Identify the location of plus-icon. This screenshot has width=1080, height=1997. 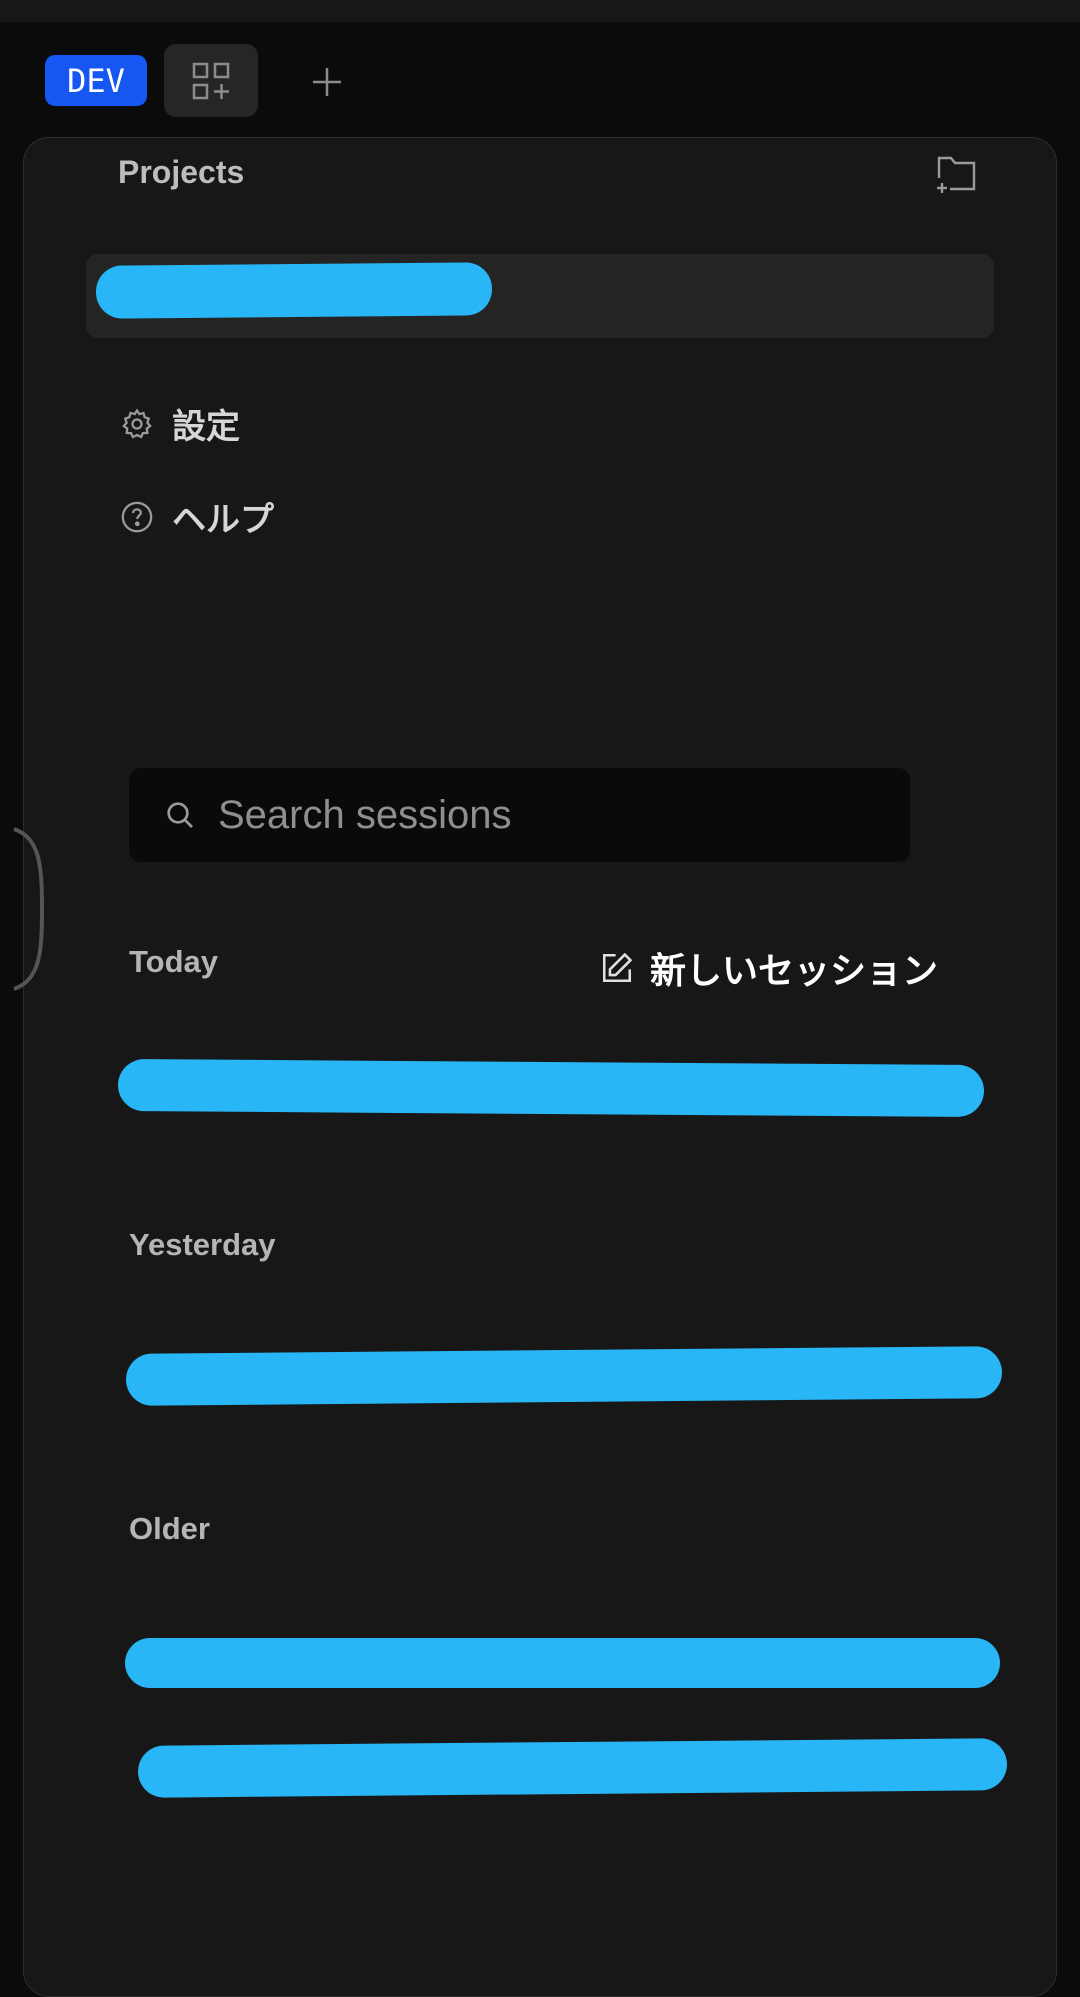
(327, 82).